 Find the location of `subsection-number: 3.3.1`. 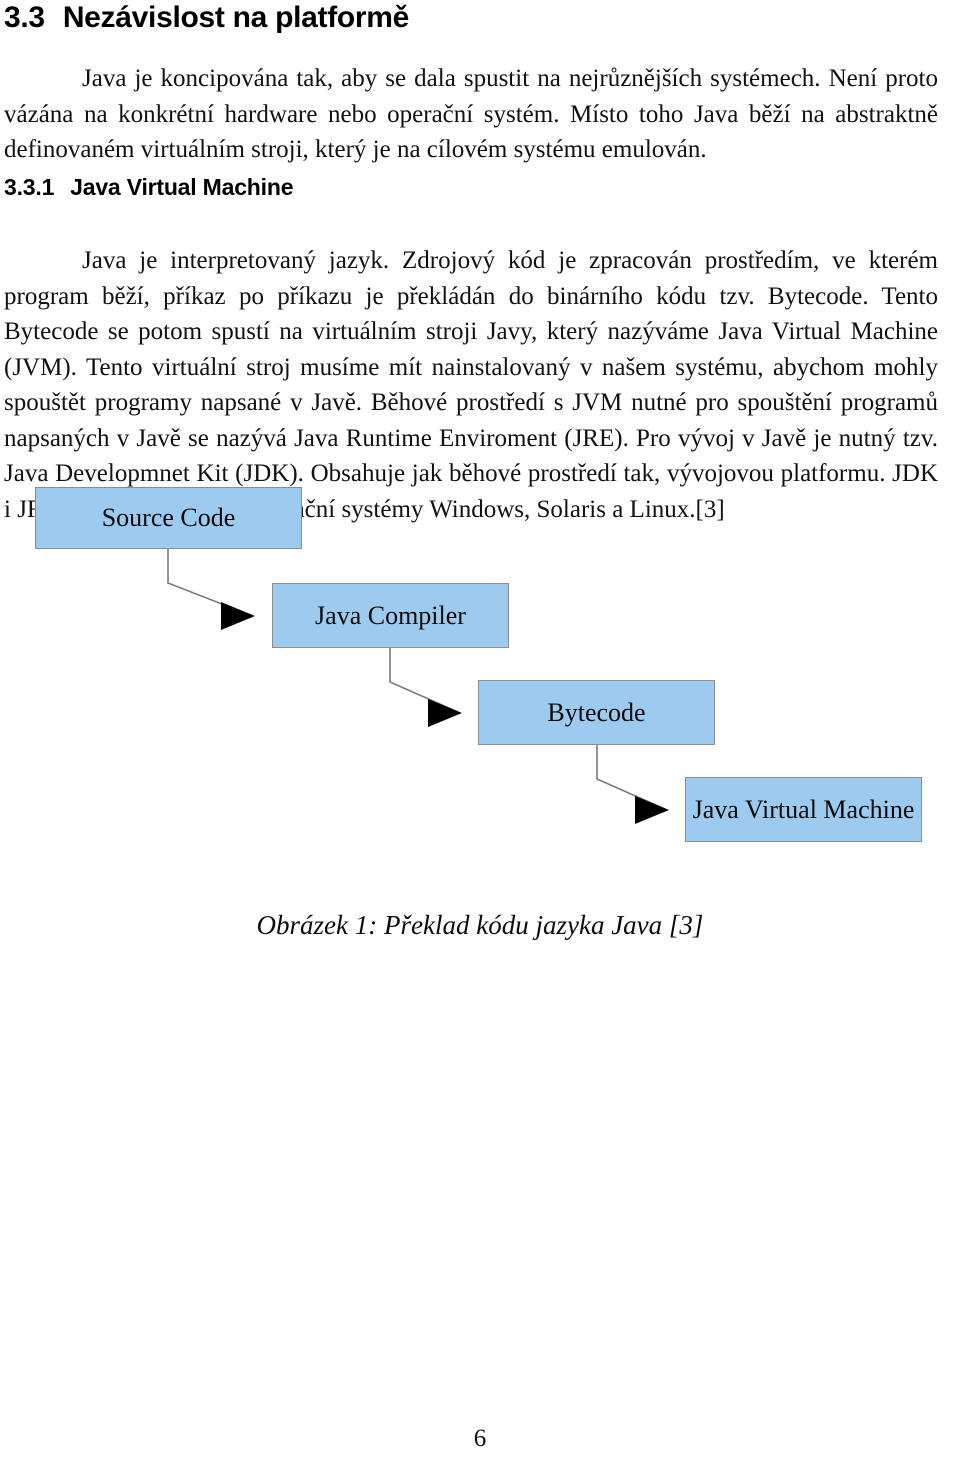

subsection-number: 3.3.1 is located at coordinates (29, 187).